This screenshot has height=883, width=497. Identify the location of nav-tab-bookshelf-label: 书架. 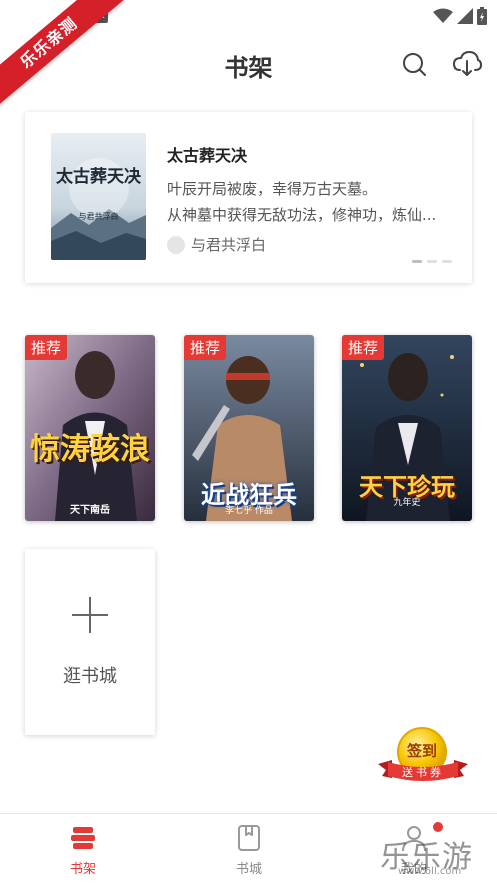
(82, 869).